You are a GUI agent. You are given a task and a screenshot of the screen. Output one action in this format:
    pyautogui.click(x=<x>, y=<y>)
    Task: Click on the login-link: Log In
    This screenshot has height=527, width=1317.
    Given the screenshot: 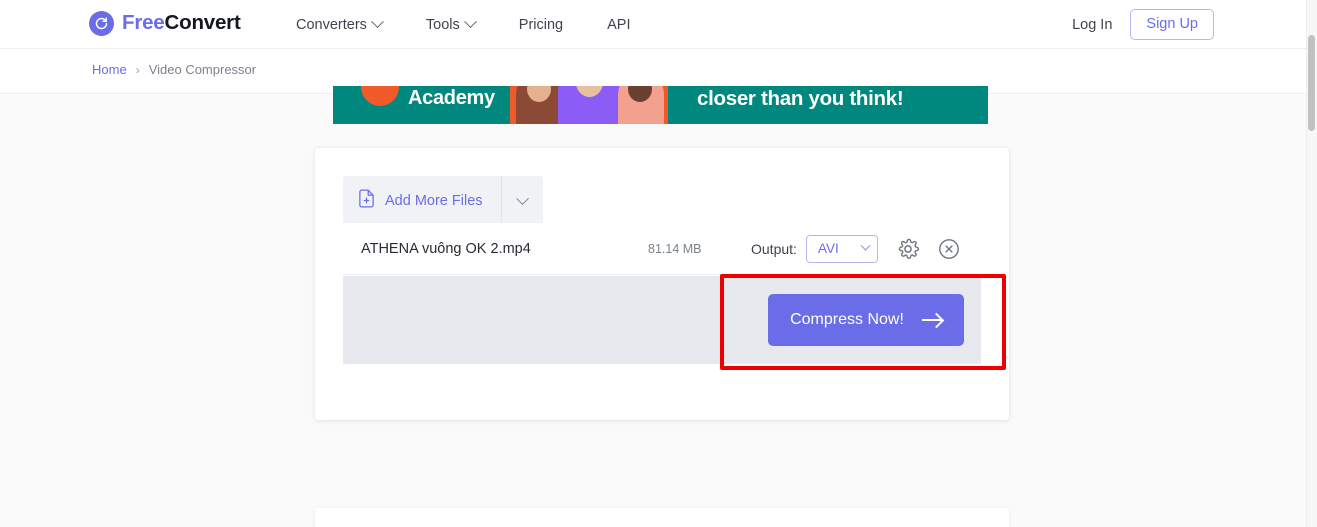 What is the action you would take?
    pyautogui.click(x=1092, y=25)
    